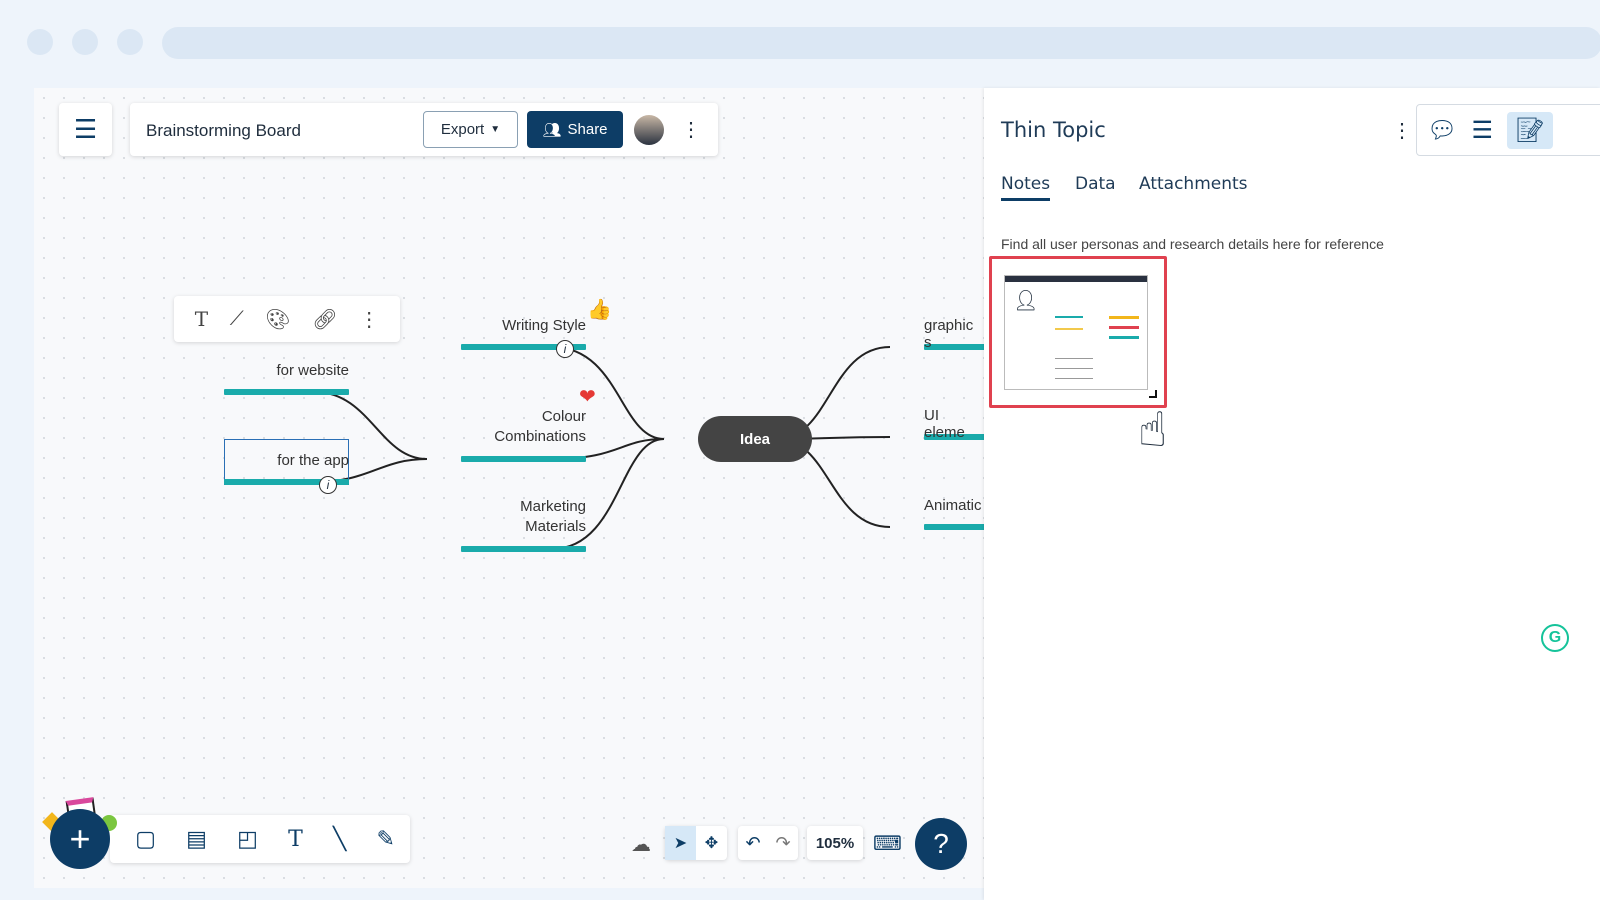 This screenshot has height=900, width=1600. I want to click on heart-icon: ❤, so click(587, 397).